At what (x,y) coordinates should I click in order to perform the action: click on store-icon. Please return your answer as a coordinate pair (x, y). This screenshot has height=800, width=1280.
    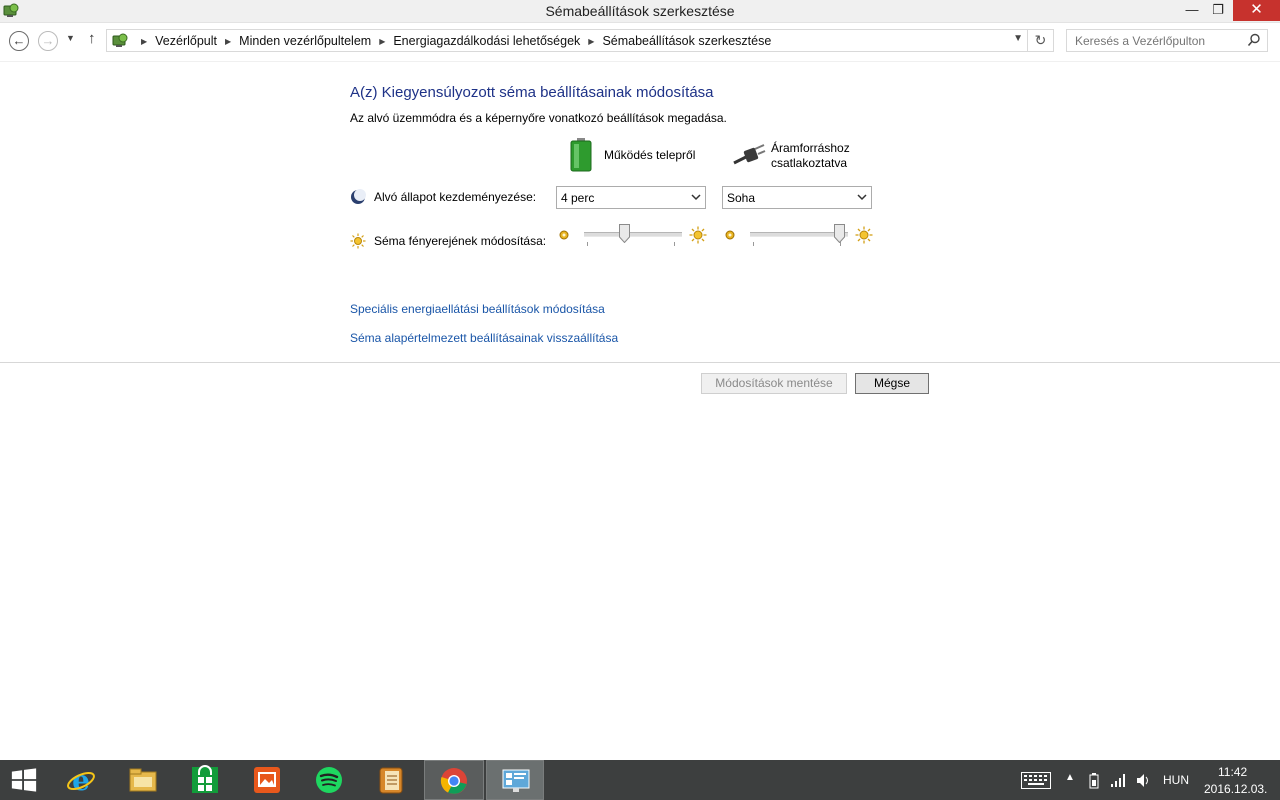
    Looking at the image, I should click on (205, 779).